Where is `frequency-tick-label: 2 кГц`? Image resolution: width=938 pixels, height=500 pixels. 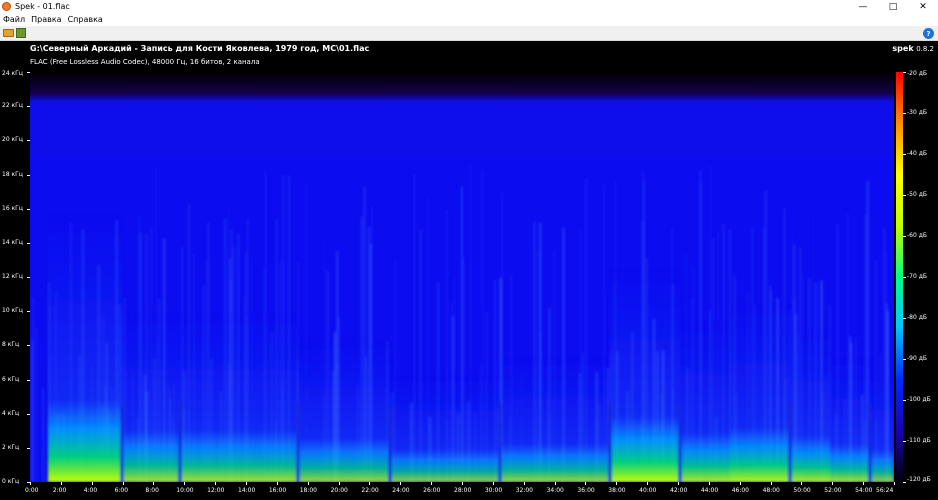 frequency-tick-label: 2 кГц is located at coordinates (11, 447).